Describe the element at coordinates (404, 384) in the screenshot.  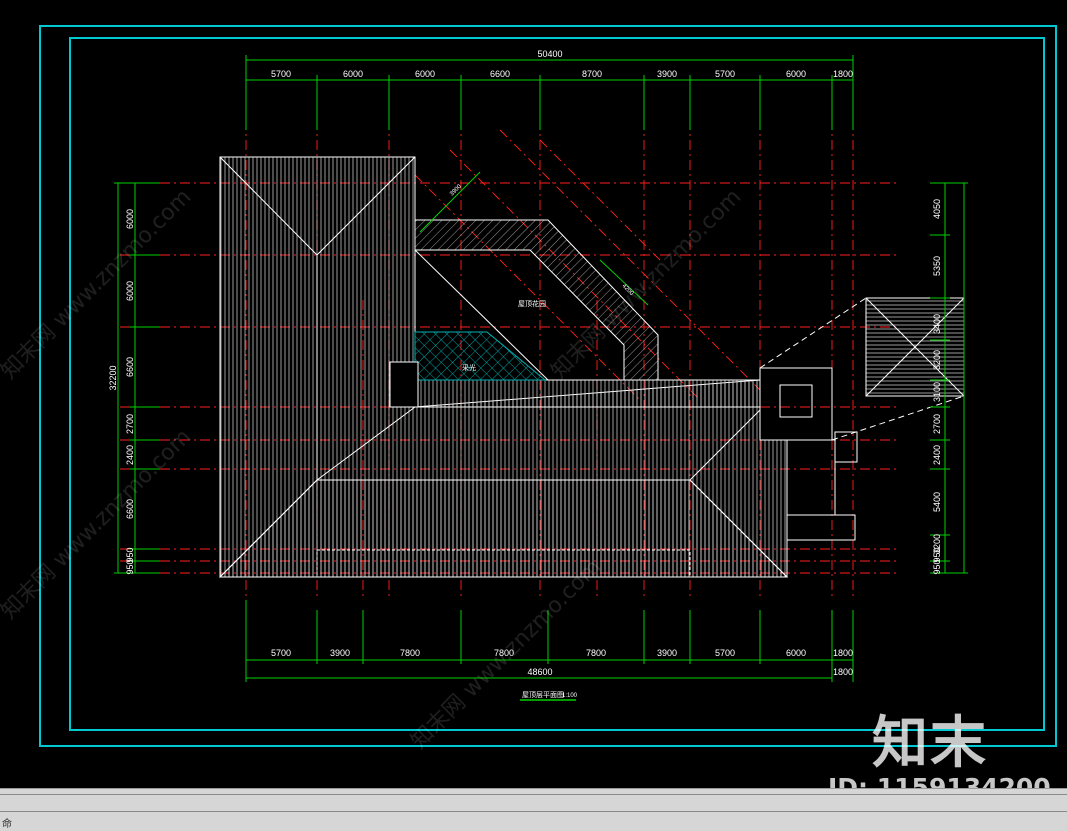
I see `chimney-box` at that location.